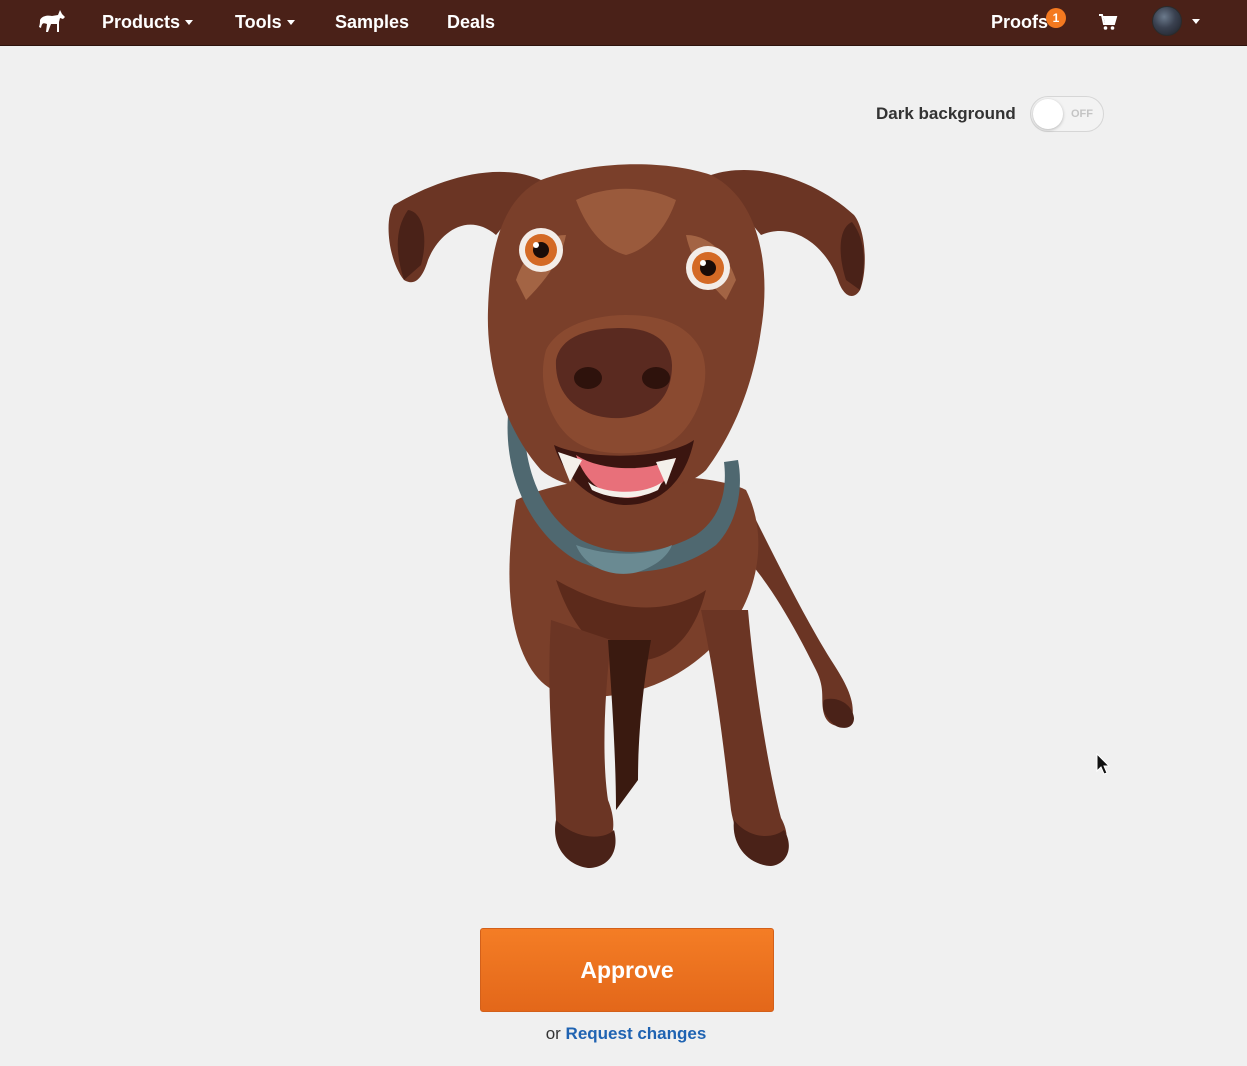 This screenshot has width=1247, height=1066. I want to click on request-changes-link: Request changes, so click(636, 1033).